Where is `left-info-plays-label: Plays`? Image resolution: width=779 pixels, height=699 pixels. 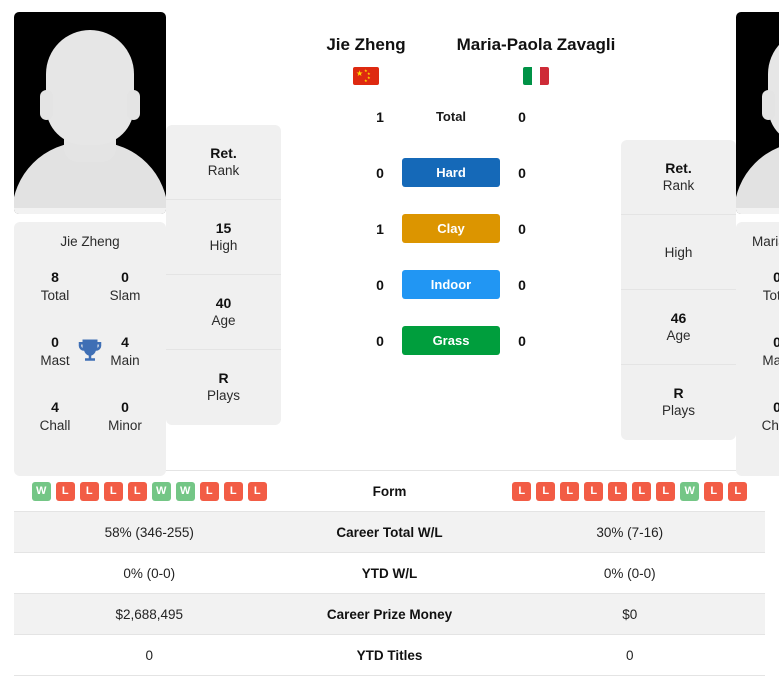 left-info-plays-label: Plays is located at coordinates (223, 396).